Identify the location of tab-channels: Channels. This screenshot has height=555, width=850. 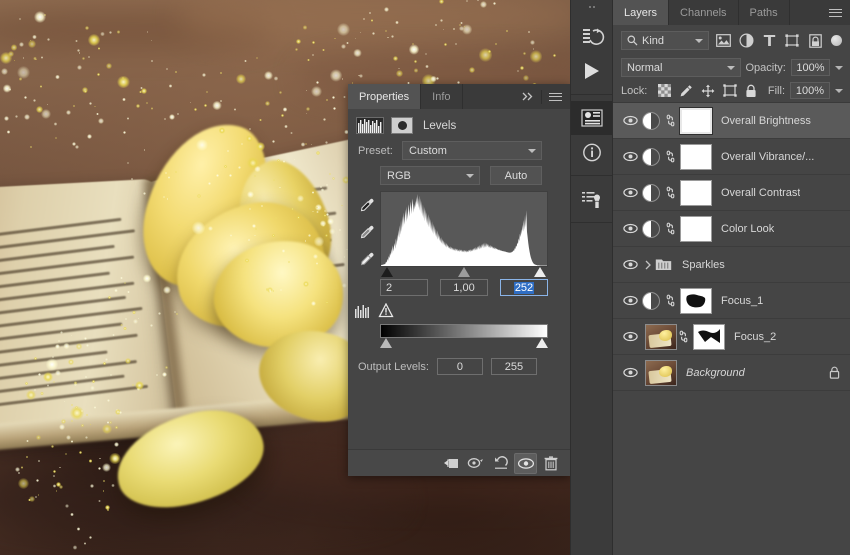
(704, 12).